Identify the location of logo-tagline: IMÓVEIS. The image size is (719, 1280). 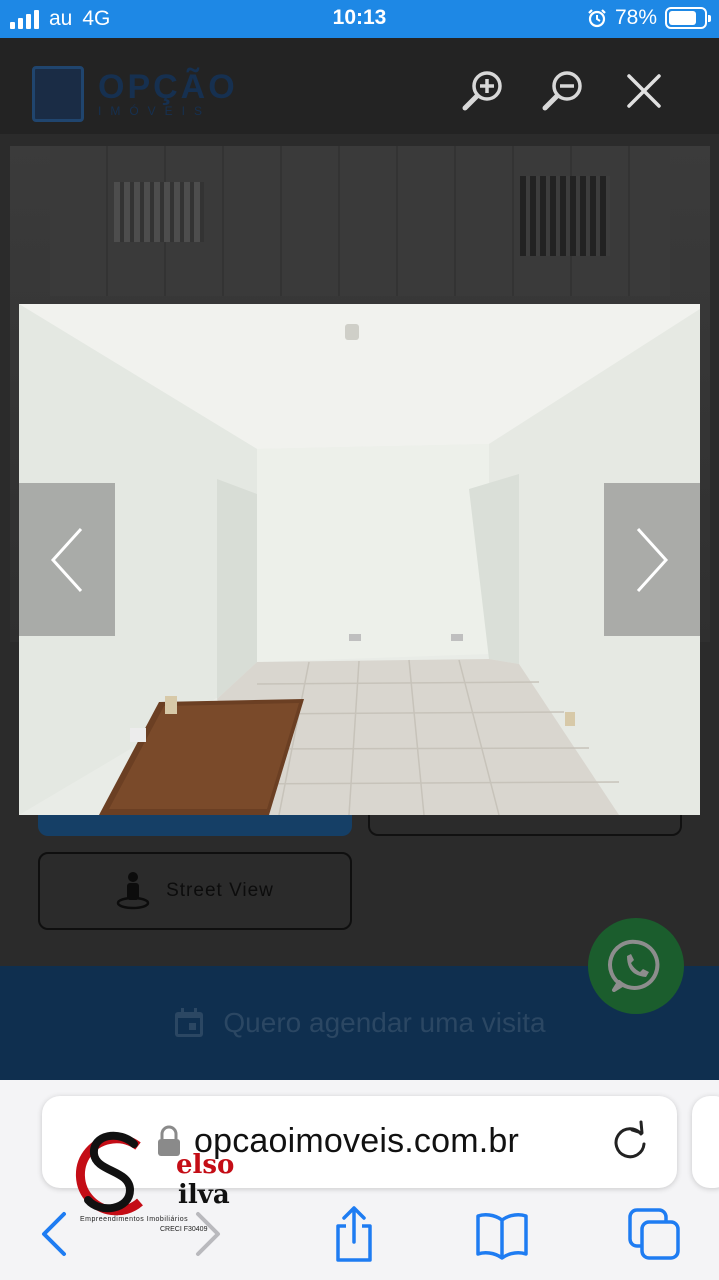
(155, 111).